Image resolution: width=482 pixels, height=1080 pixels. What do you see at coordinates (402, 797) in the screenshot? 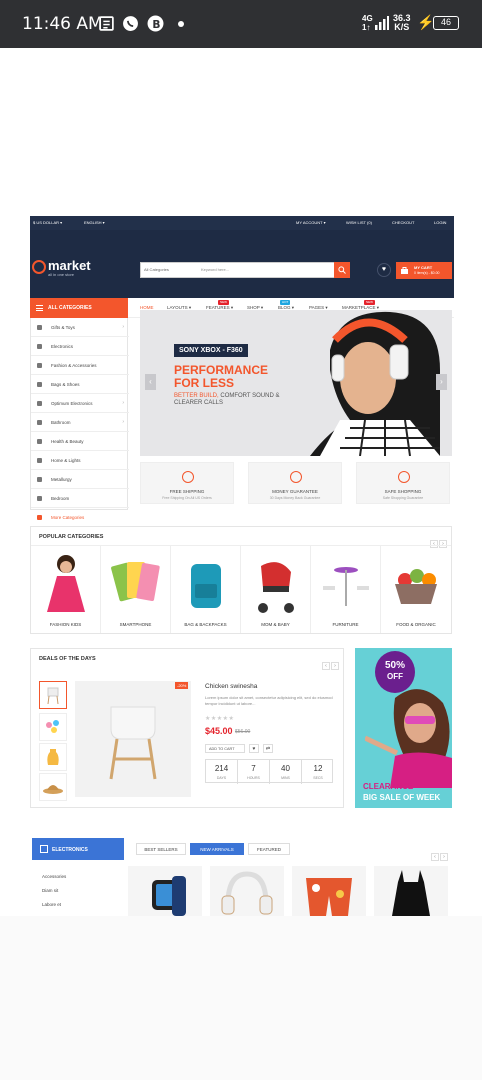
I see `banner-line-2: BIG SALE OF WEEK` at bounding box center [402, 797].